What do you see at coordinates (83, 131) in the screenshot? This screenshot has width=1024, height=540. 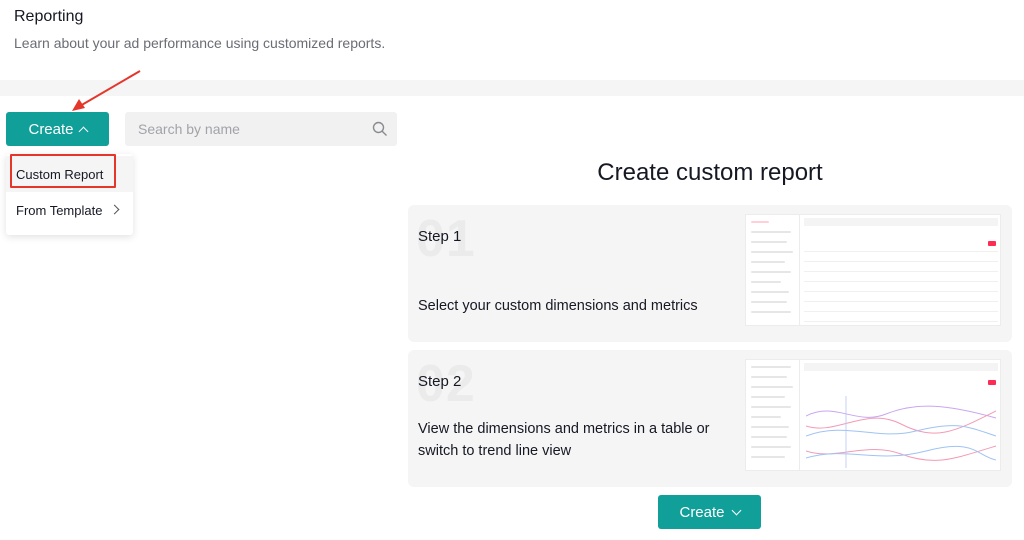 I see `chevron-up-icon` at bounding box center [83, 131].